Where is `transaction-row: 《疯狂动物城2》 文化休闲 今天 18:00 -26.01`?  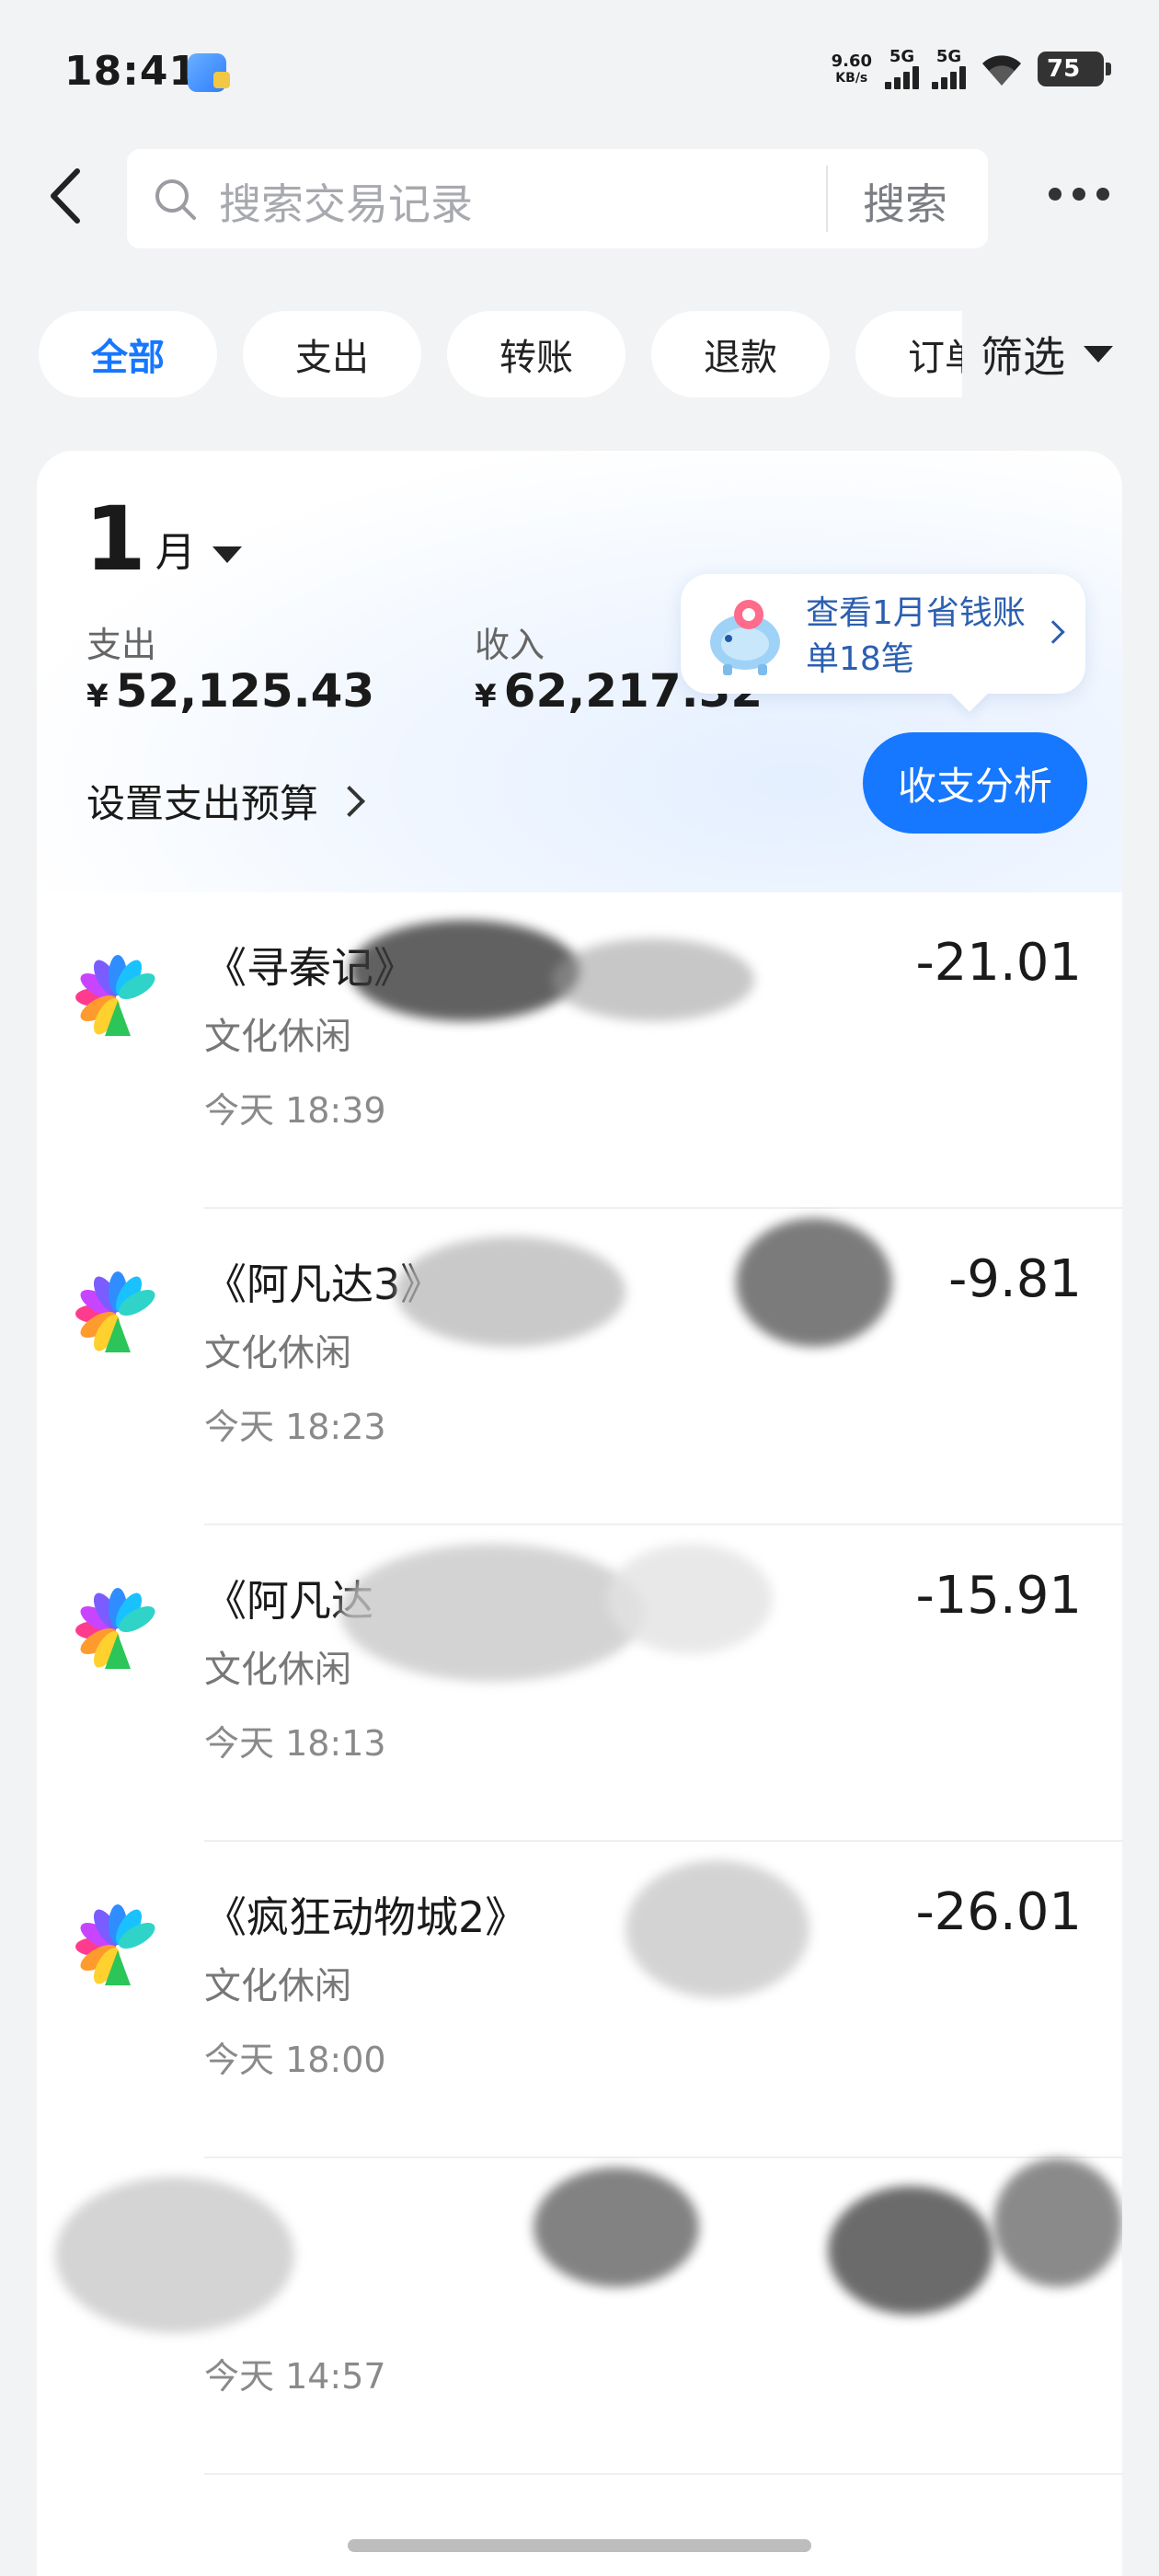 transaction-row: 《疯狂动物城2》 文化休闲 今天 18:00 -26.01 is located at coordinates (579, 2000).